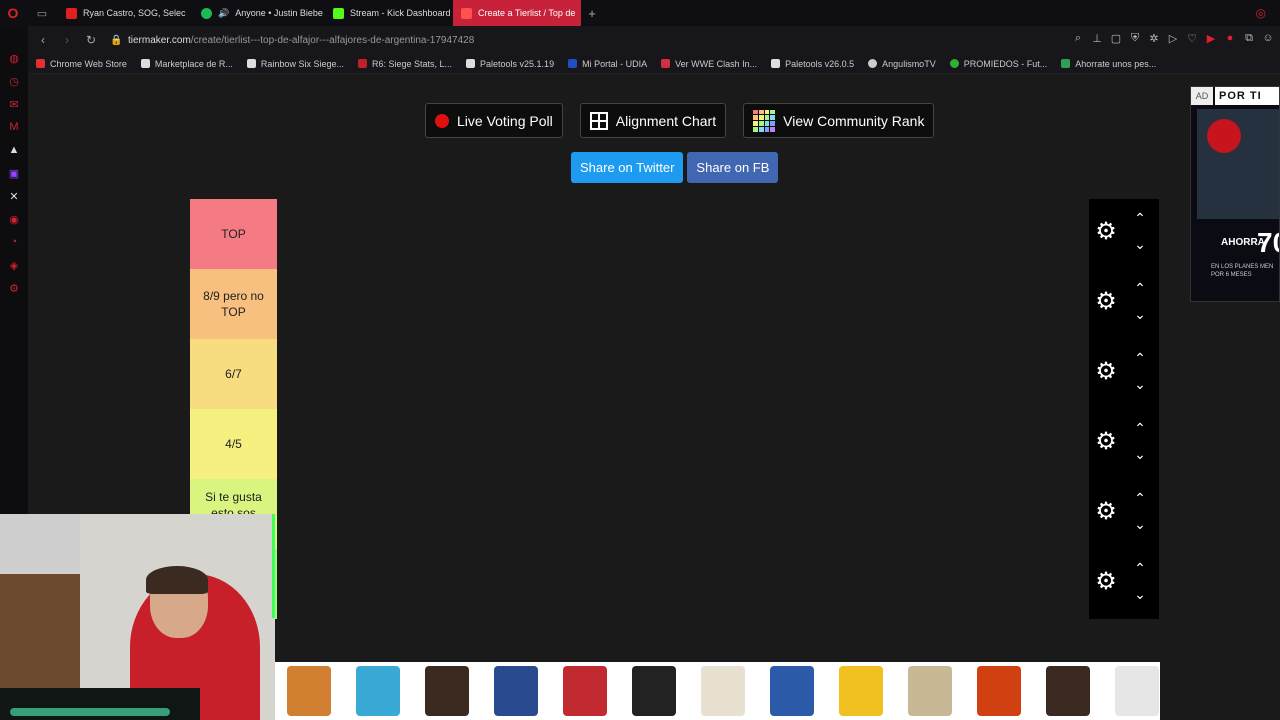 Image resolution: width=1280 pixels, height=720 pixels. What do you see at coordinates (13, 13) in the screenshot?
I see `opera-logo-icon: O` at bounding box center [13, 13].